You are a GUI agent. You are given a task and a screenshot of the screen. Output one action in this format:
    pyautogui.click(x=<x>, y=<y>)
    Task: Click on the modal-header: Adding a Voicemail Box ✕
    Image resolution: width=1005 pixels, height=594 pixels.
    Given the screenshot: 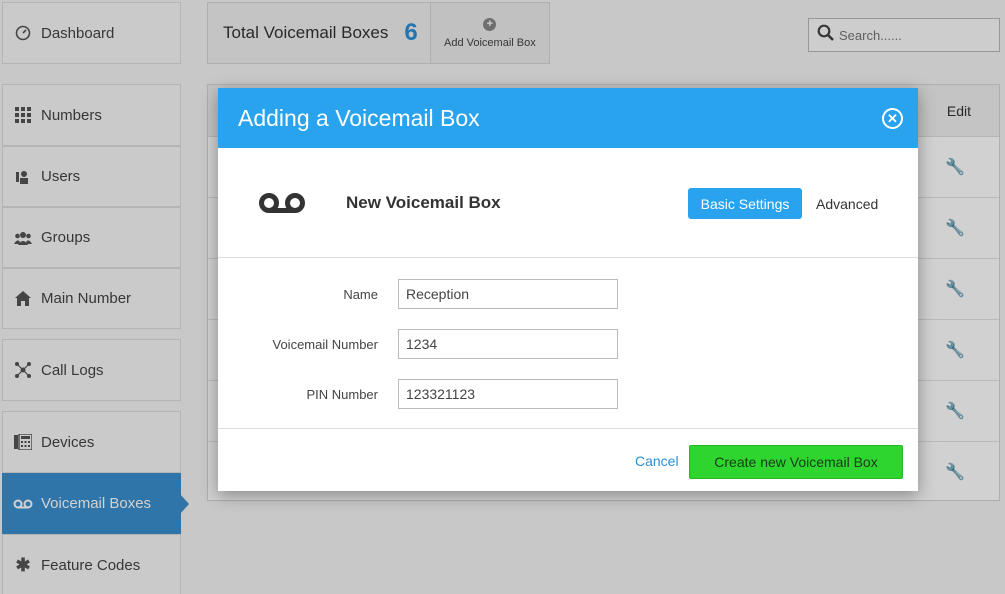 What is the action you would take?
    pyautogui.click(x=568, y=118)
    